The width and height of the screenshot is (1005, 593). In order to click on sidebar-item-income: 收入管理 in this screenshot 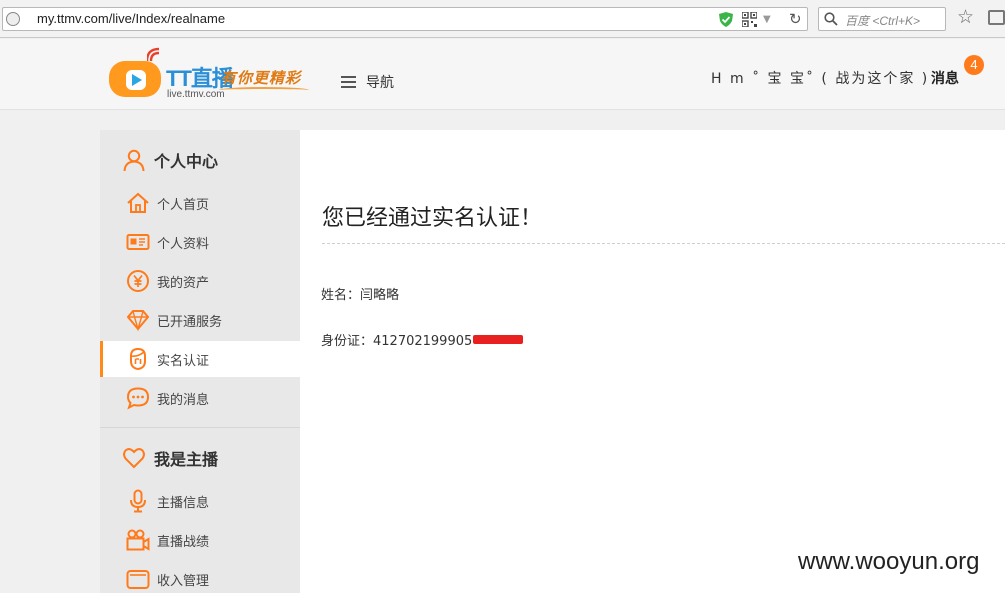, I will do `click(200, 577)`.